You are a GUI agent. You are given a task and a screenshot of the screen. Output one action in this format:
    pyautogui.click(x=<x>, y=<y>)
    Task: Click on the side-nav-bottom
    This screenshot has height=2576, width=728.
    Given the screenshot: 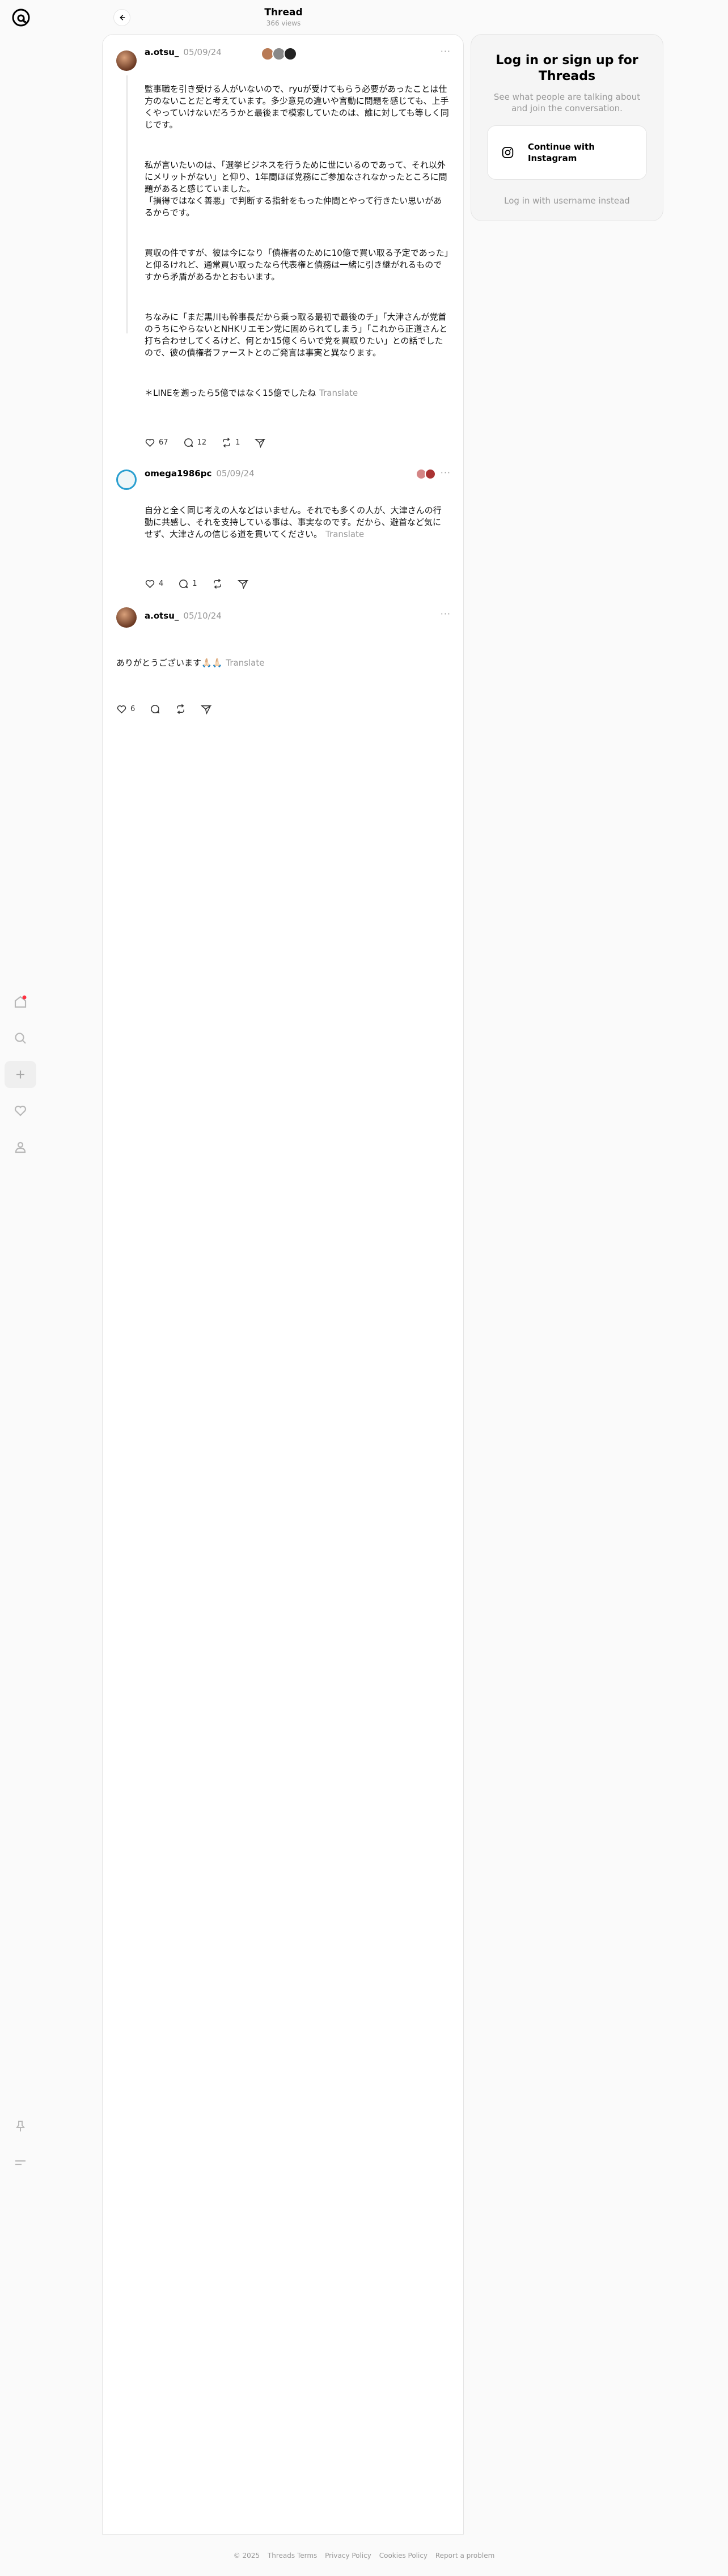 What is the action you would take?
    pyautogui.click(x=20, y=2146)
    